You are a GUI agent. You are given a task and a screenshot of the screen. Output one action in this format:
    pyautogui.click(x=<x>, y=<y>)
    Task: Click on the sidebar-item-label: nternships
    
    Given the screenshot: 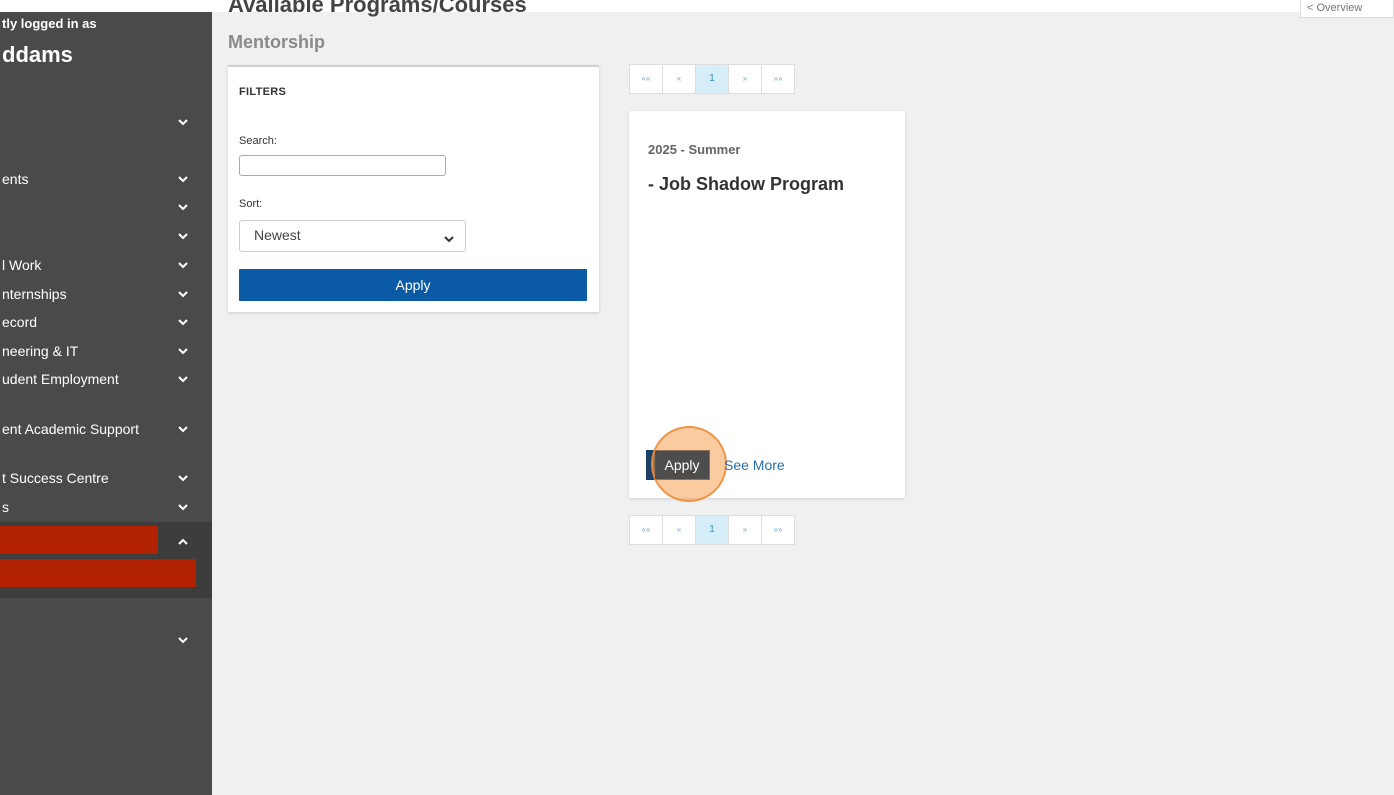 What is the action you would take?
    pyautogui.click(x=34, y=294)
    